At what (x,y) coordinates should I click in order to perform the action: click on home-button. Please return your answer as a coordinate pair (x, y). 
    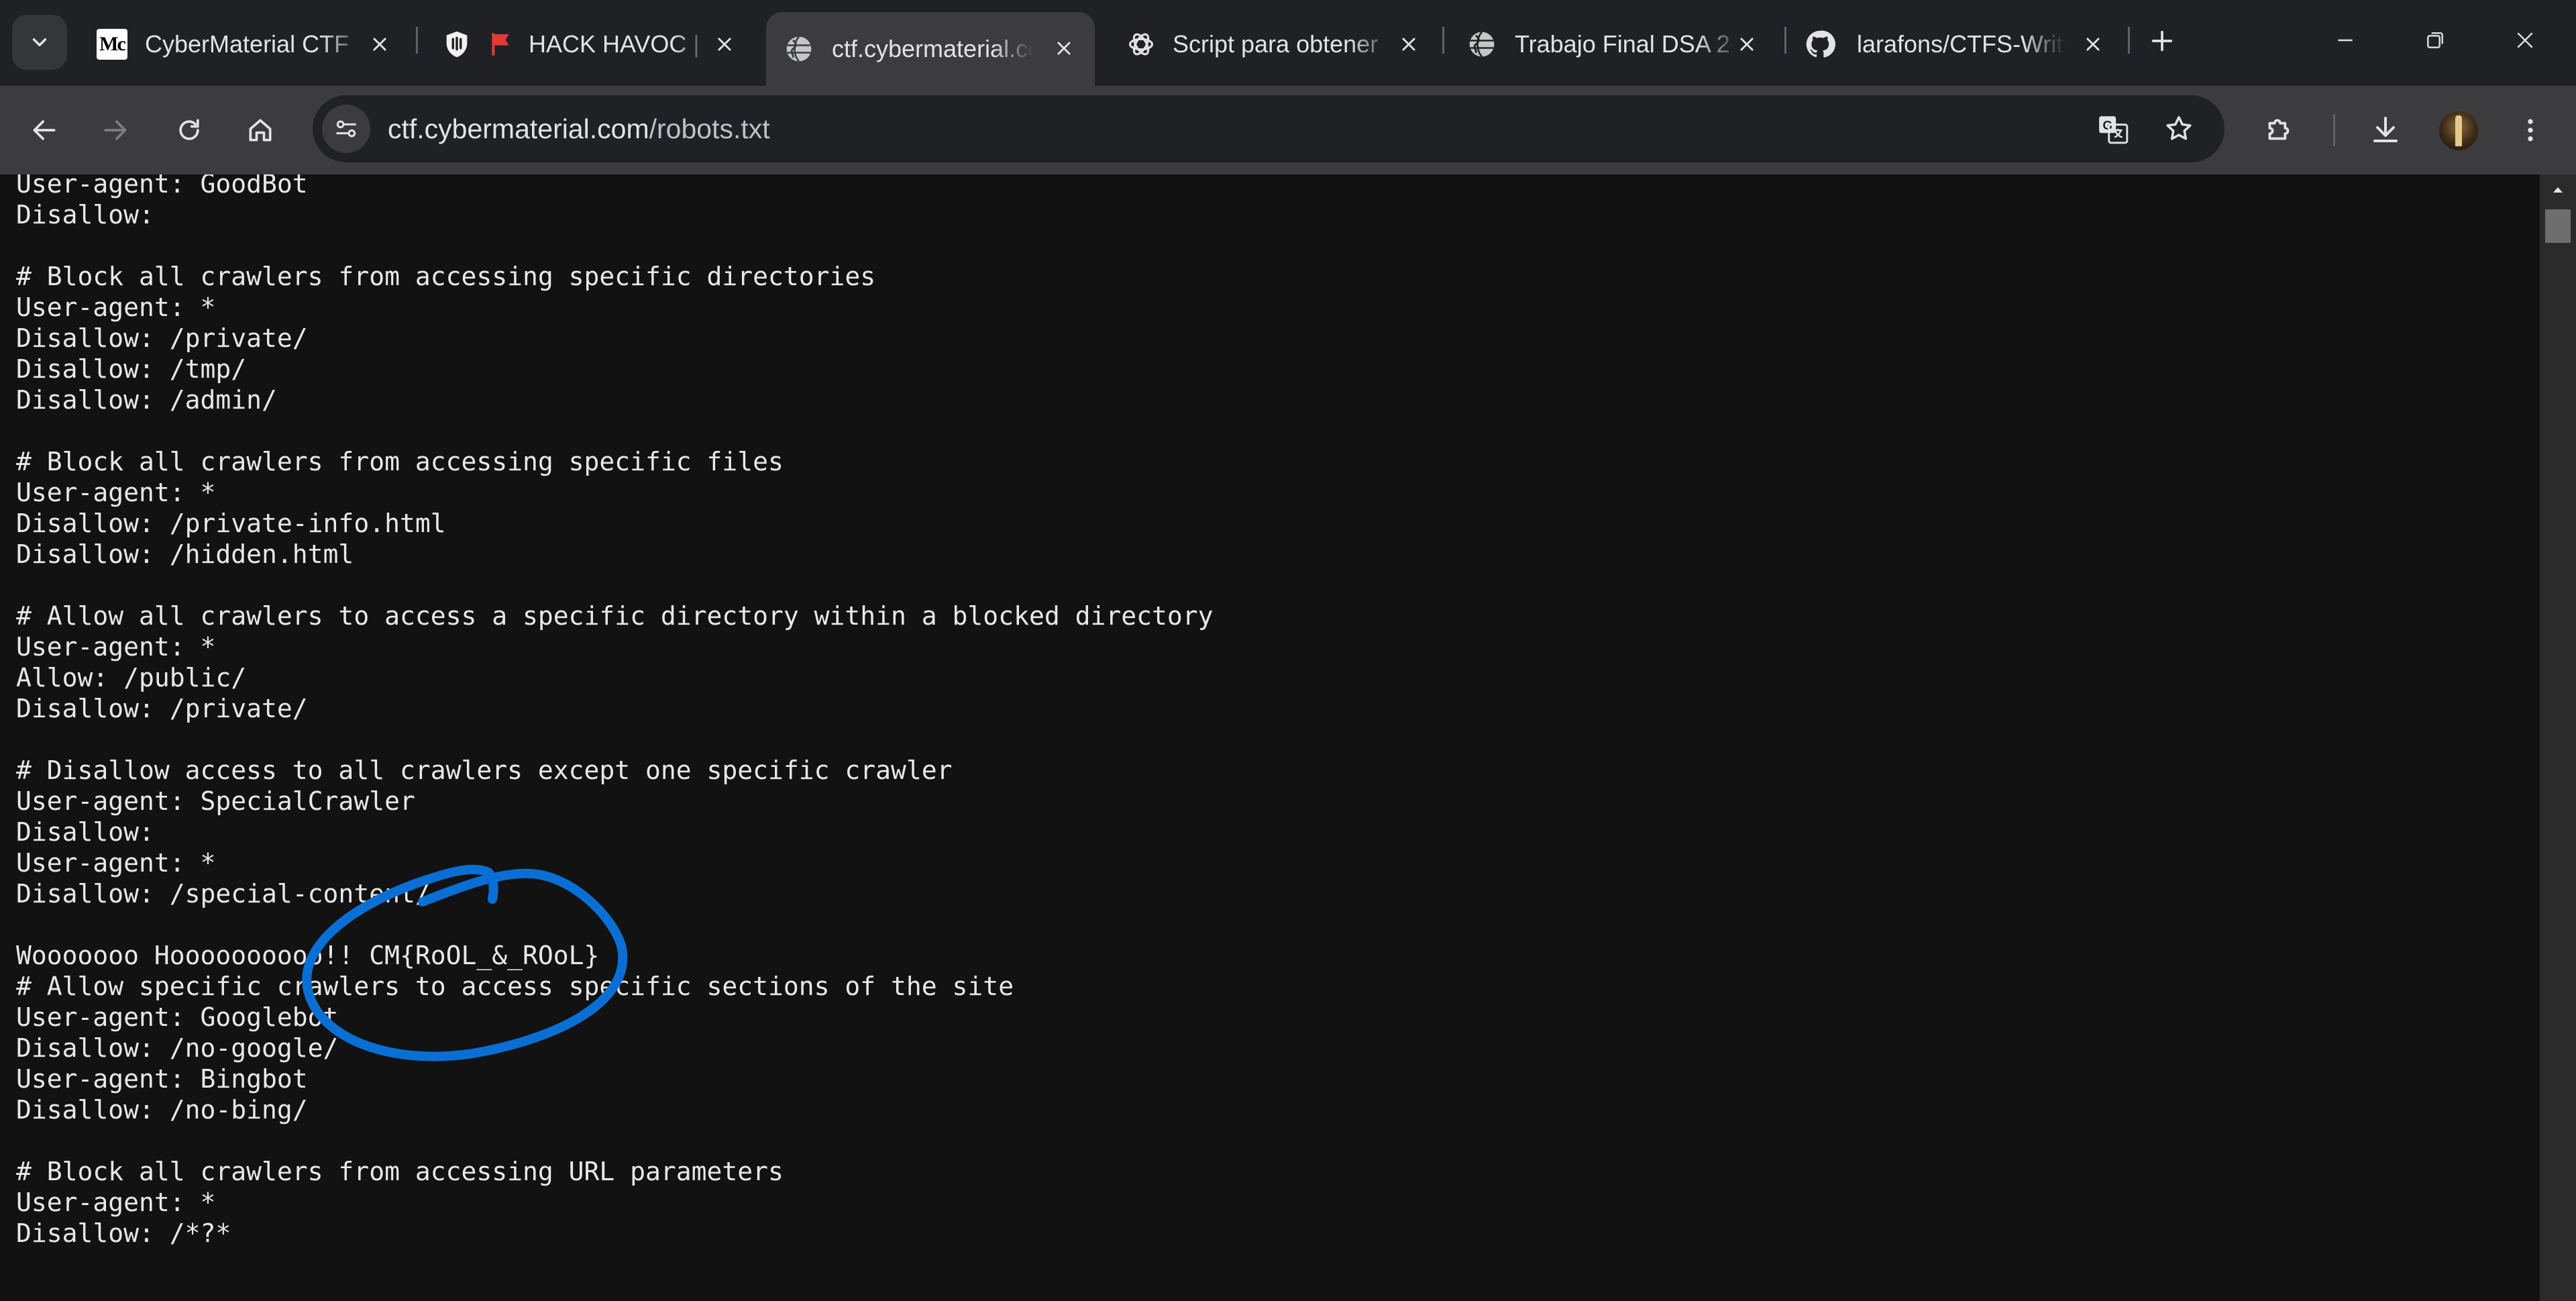
    Looking at the image, I should click on (260, 130).